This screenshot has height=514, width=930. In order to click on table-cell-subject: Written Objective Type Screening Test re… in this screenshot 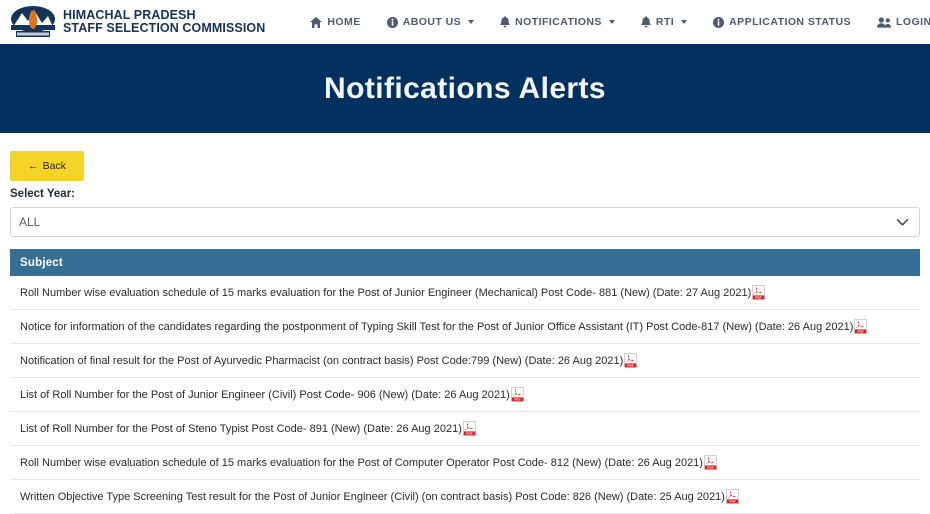, I will do `click(379, 496)`.